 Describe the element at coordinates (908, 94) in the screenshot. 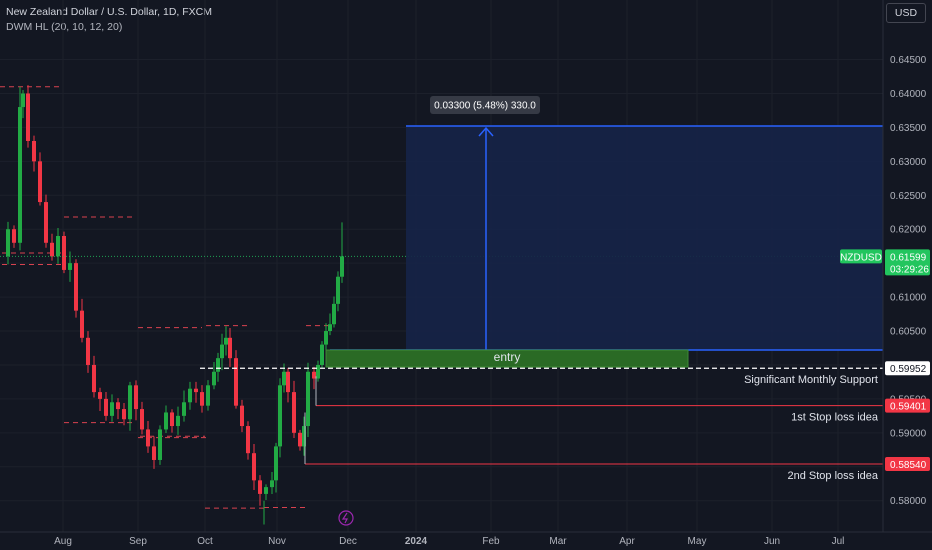

I see `price-tick-label: 0.64000` at that location.